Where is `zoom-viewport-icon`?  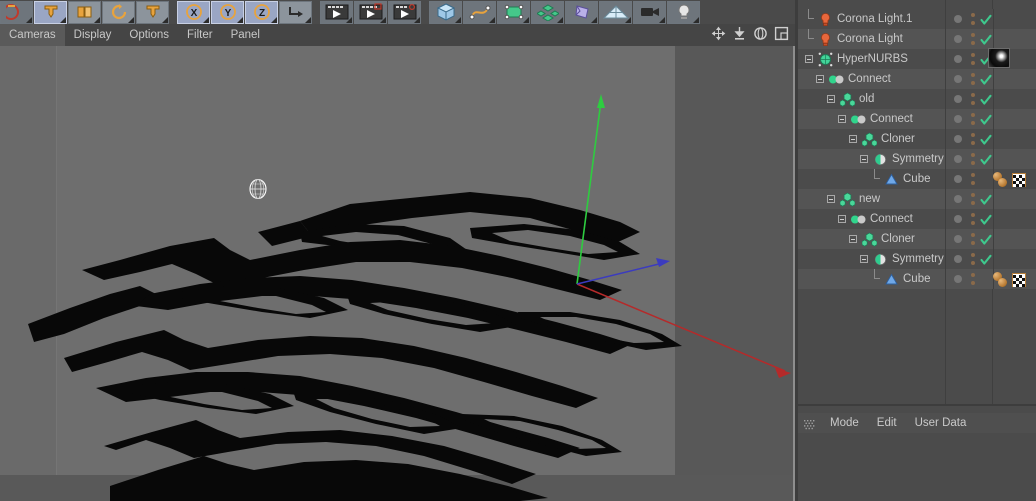 zoom-viewport-icon is located at coordinates (739, 33).